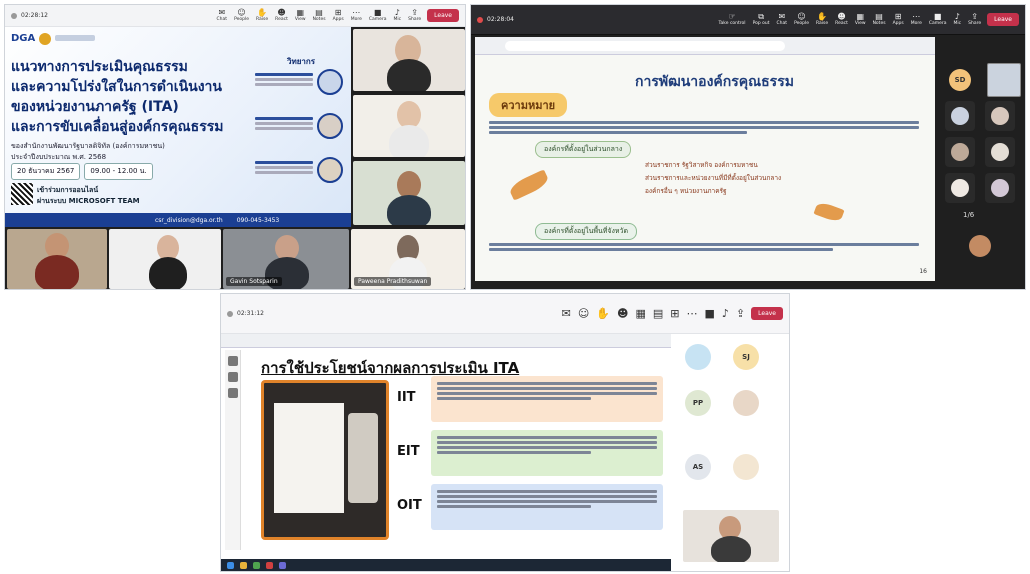 This screenshot has width=1030, height=574. Describe the element at coordinates (300, 12) in the screenshot. I see `view-icon: ▦` at that location.